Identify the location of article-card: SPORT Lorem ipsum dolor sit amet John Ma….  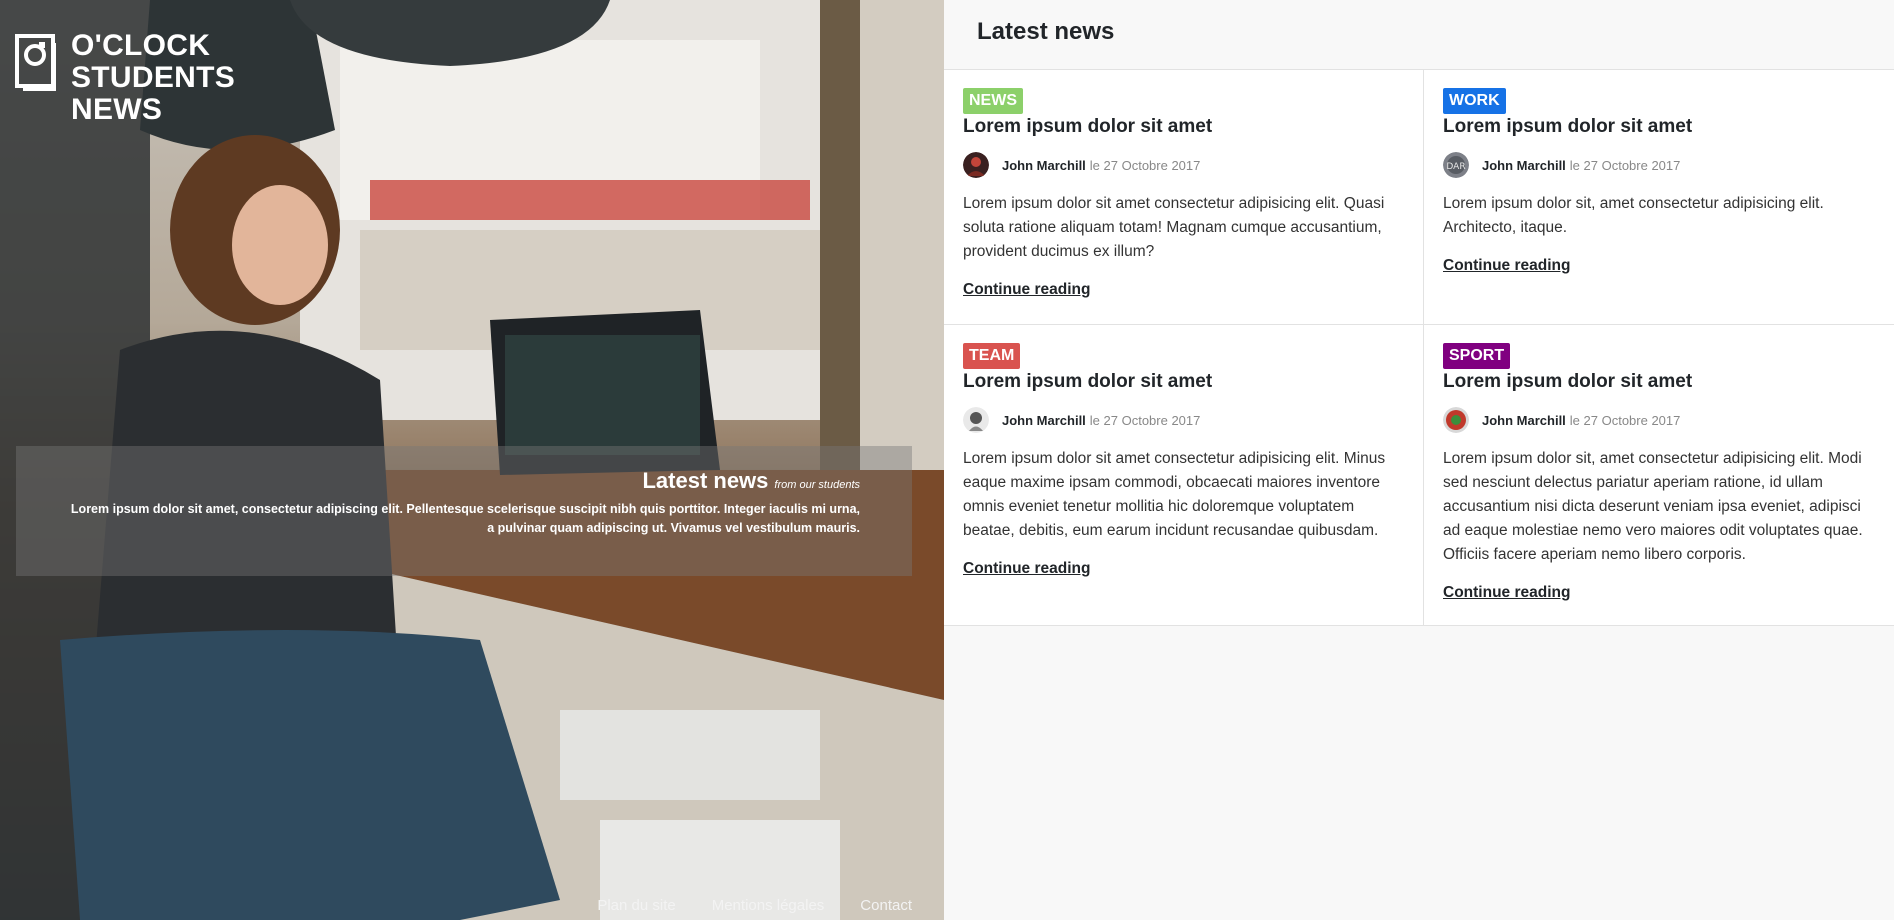
(1658, 475).